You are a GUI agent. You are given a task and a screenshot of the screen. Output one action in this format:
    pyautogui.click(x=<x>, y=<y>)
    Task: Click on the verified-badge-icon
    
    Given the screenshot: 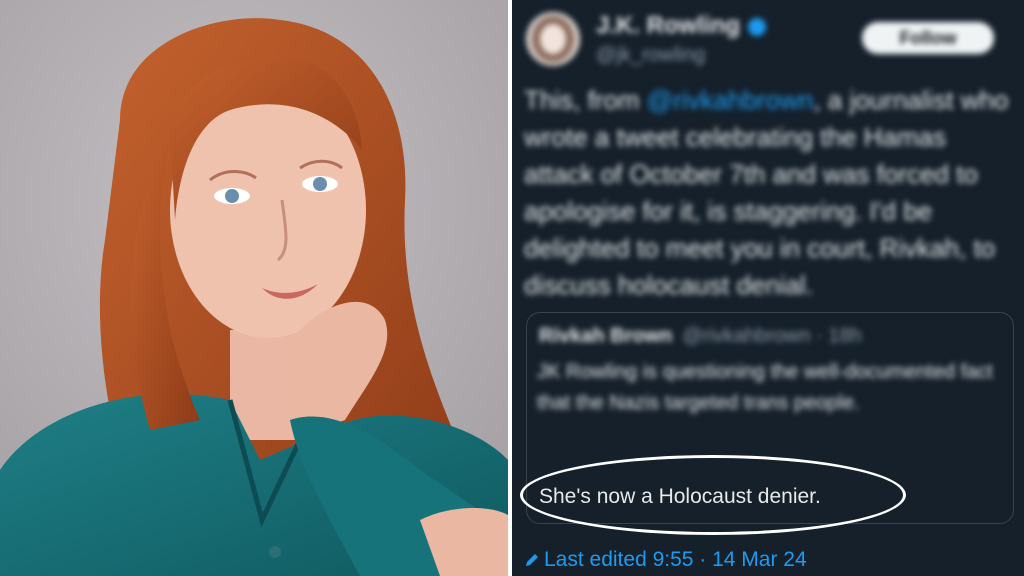 What is the action you would take?
    pyautogui.click(x=757, y=26)
    